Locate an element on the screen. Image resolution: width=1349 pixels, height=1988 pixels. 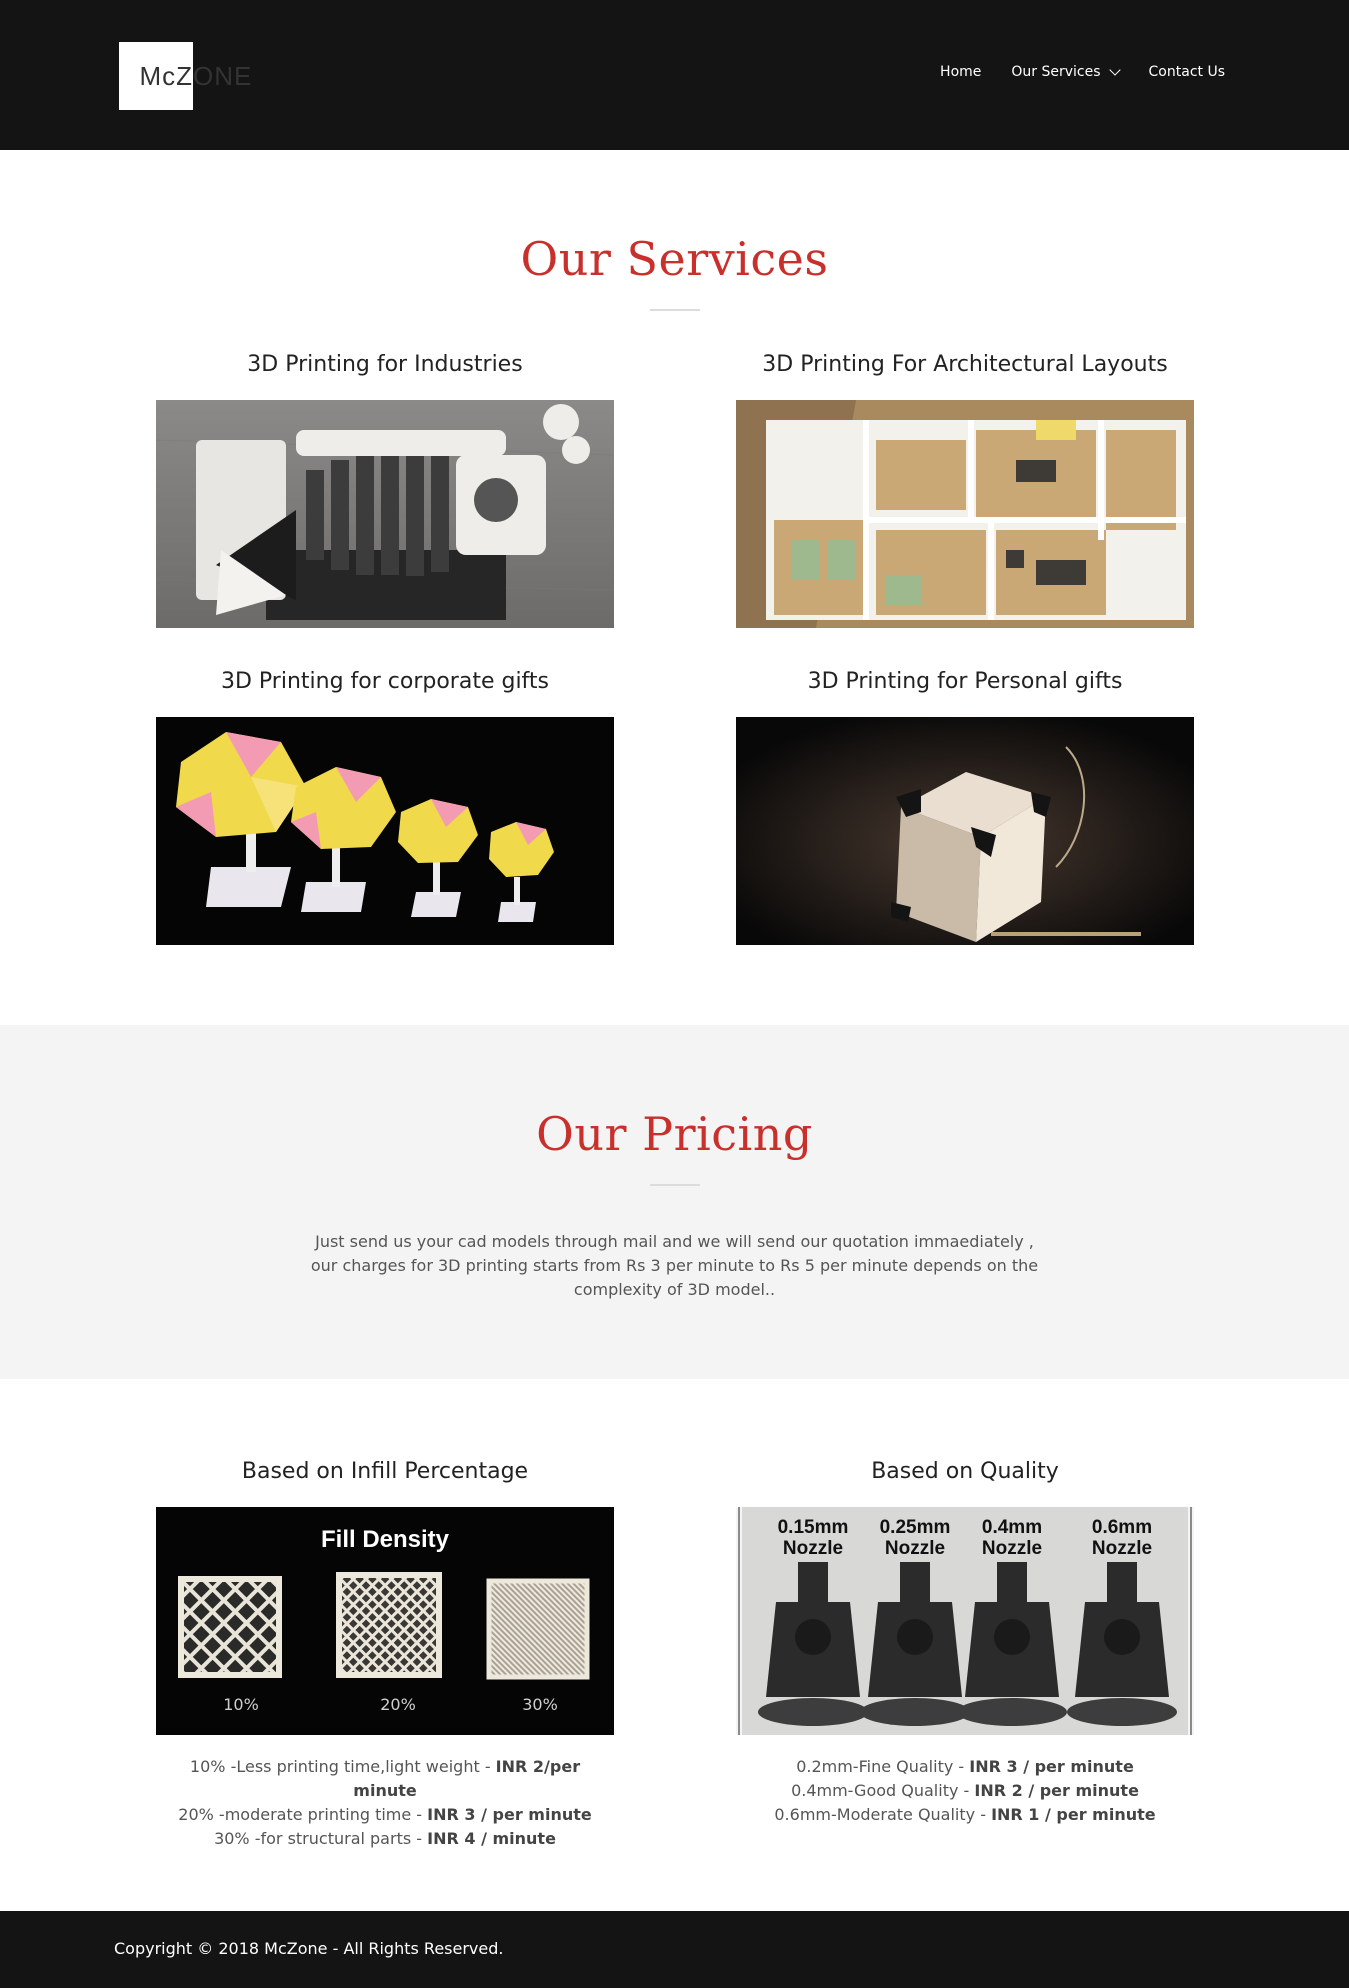
price-row-rate: INR 4 / minute is located at coordinates (491, 1838).